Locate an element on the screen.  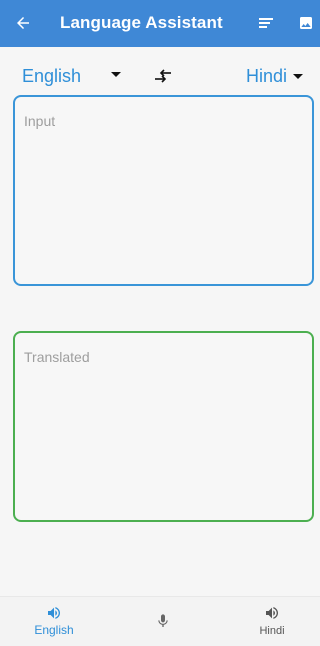
swap-arrows-icon is located at coordinates (163, 76).